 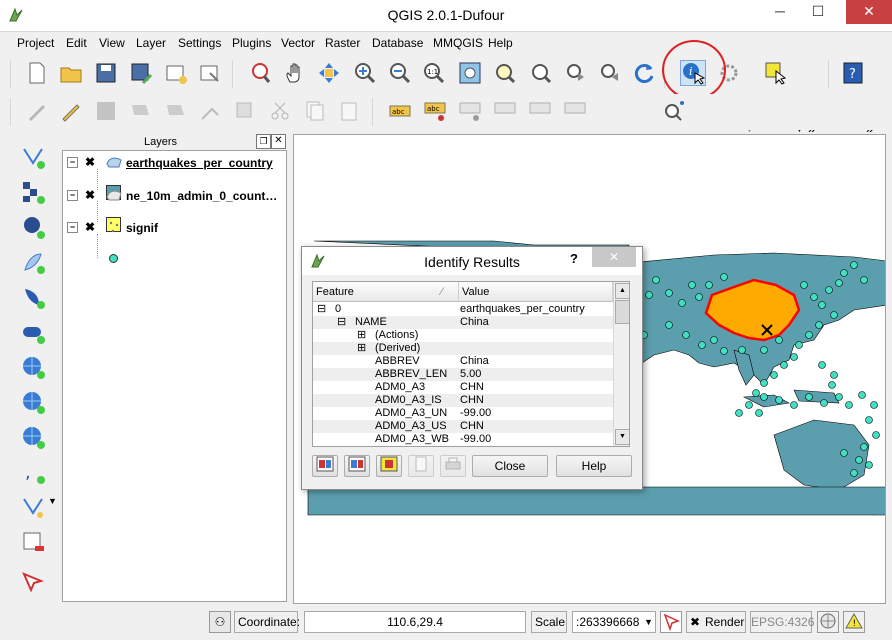 I want to click on coordinate-field: 110.6,29.4, so click(x=415, y=622).